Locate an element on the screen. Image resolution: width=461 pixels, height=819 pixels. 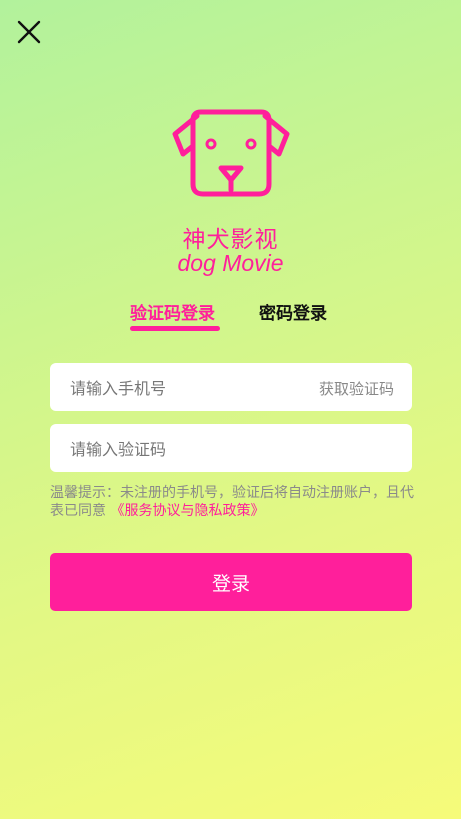
code-field-container is located at coordinates (231, 449).